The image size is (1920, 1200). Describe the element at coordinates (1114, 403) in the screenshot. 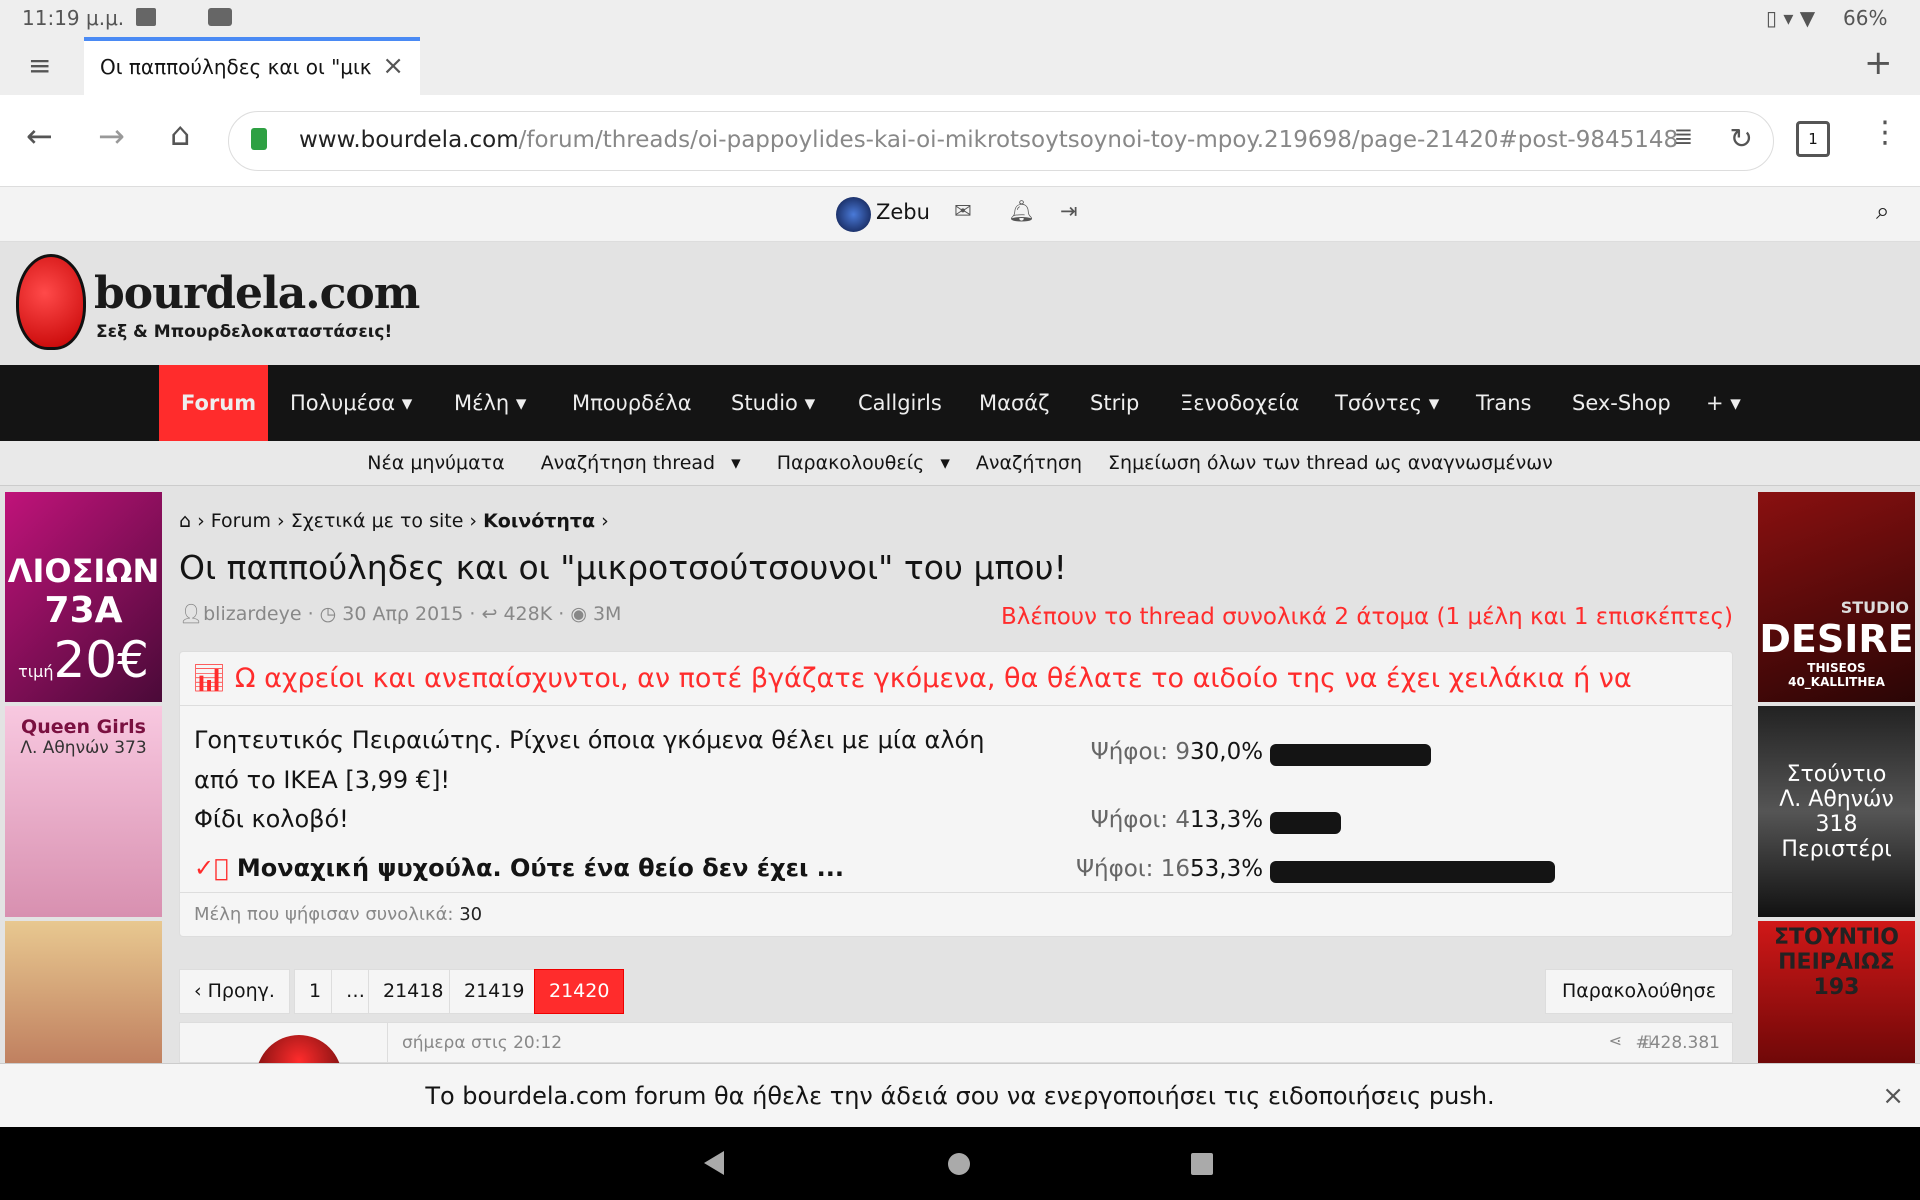

I see `nav-strip: Strip` at that location.